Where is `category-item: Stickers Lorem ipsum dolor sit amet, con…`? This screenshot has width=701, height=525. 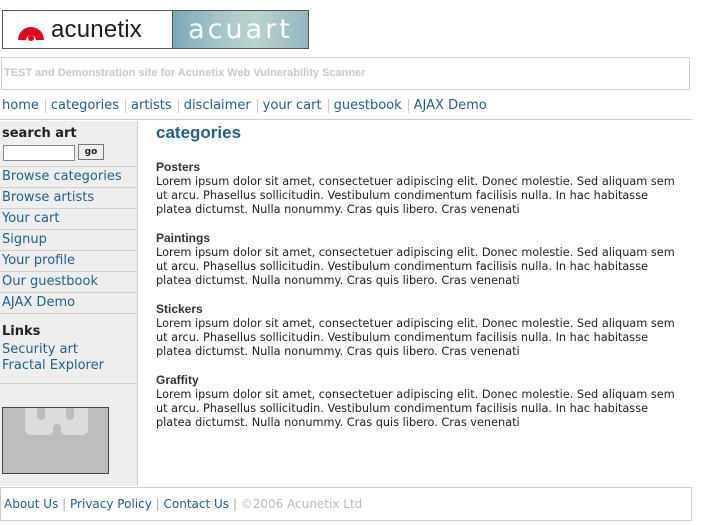
category-item: Stickers Lorem ipsum dolor sit amet, con… is located at coordinates (421, 328).